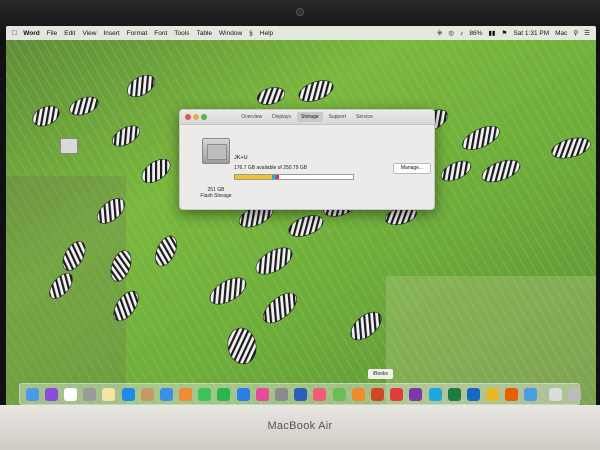  I want to click on powerpoint-icon, so click(377, 394).